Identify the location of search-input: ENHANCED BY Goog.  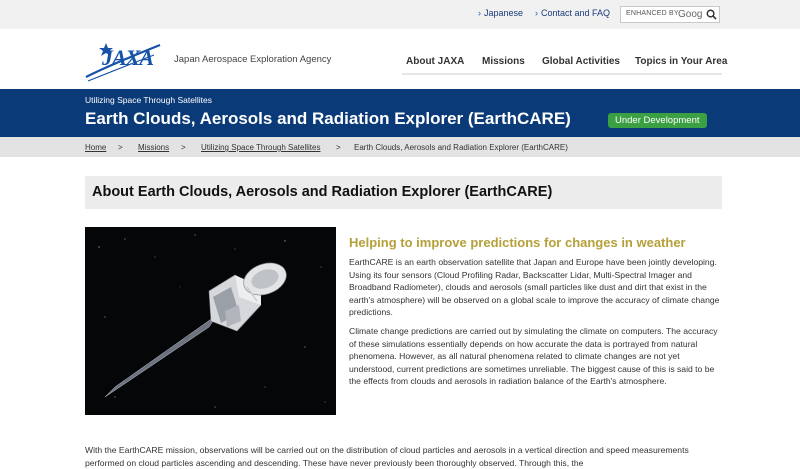
(670, 14).